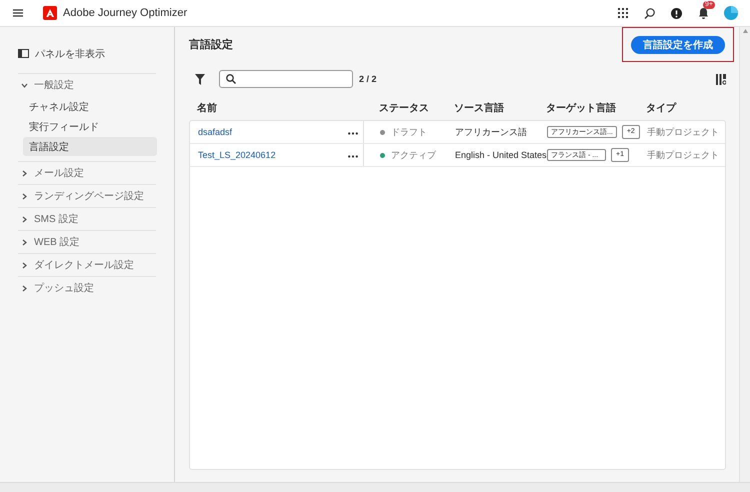 This screenshot has height=492, width=750. I want to click on create-button: 言語設定を作成, so click(678, 45).